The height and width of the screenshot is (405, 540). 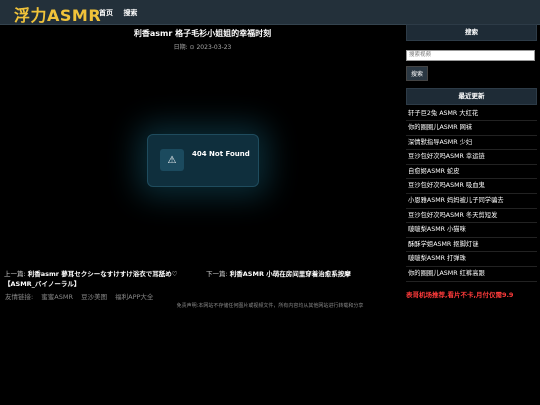 I want to click on friend-links-label: 友情链接:, so click(x=19, y=297).